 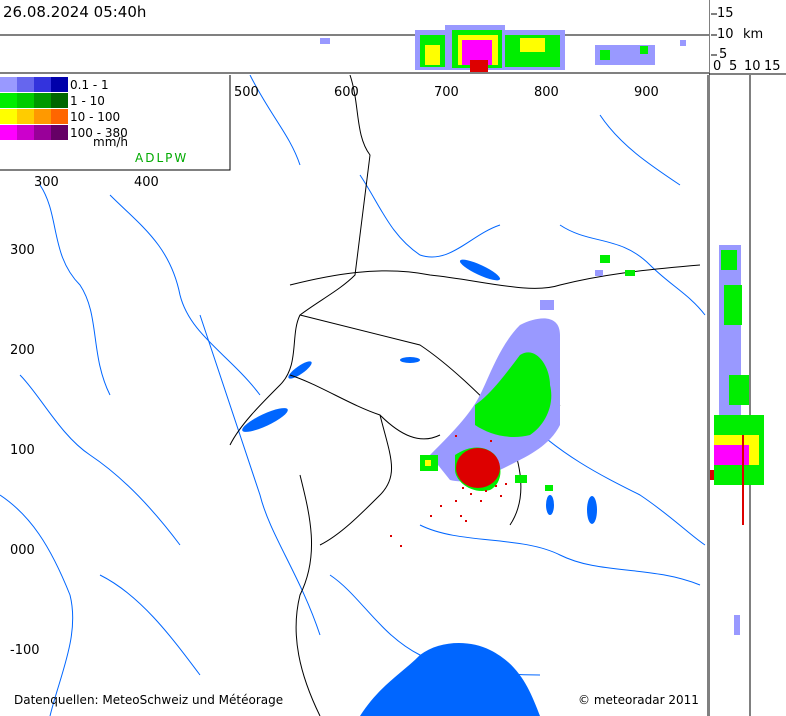 I want to click on x-tick-400: 400, so click(x=146, y=182).